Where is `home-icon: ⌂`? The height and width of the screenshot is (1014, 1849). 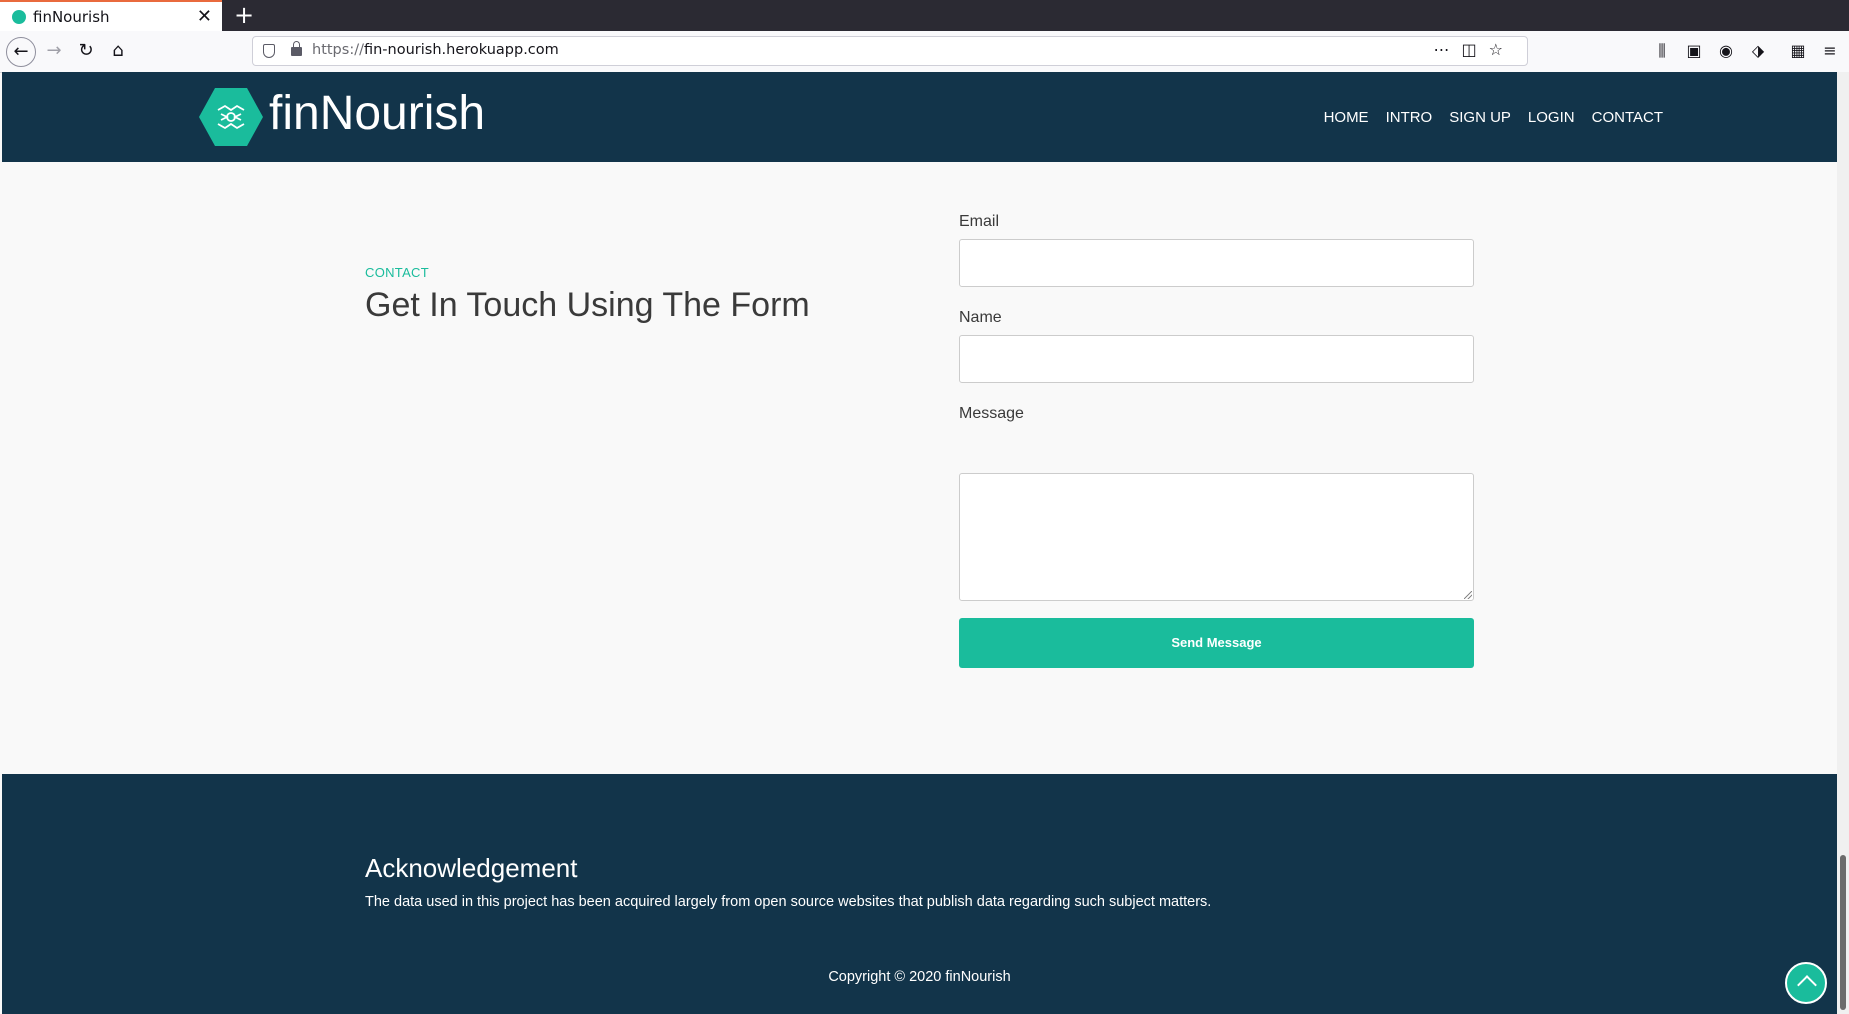
home-icon: ⌂ is located at coordinates (118, 51).